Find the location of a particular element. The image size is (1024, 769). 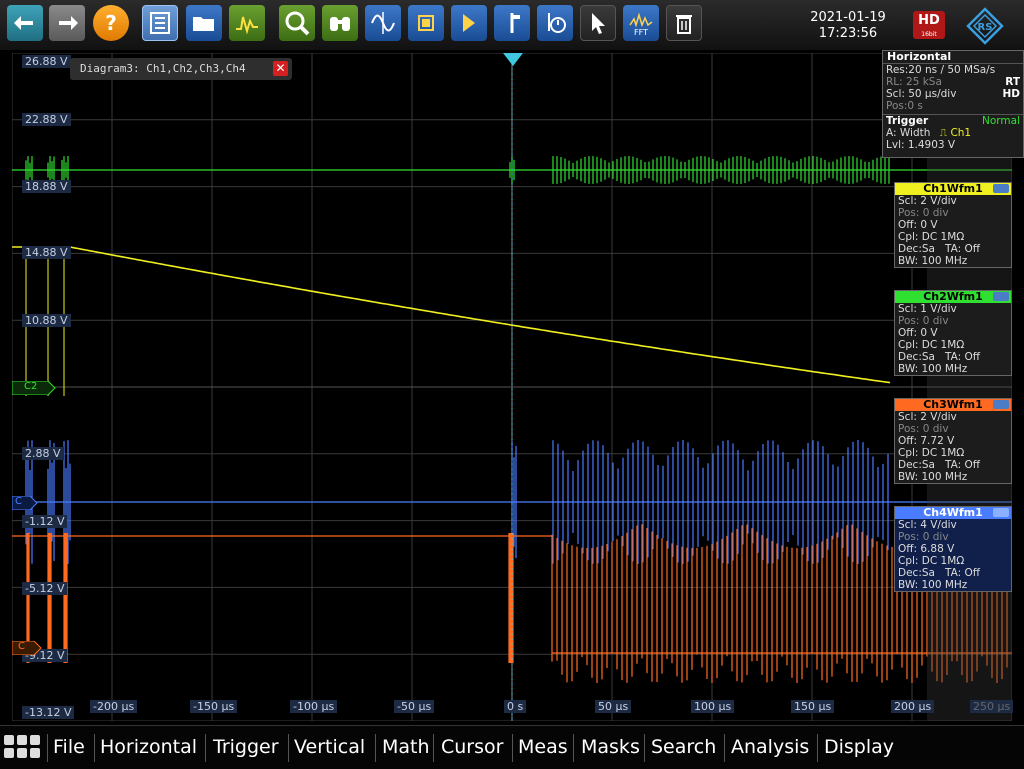

menu-cursor: Cursor is located at coordinates (472, 747).